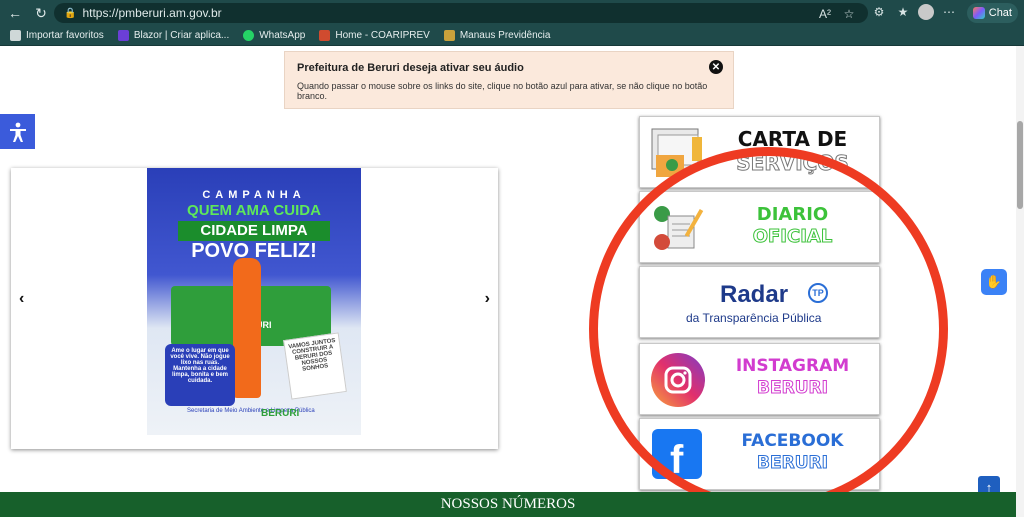 This screenshot has width=1024, height=517. Describe the element at coordinates (487, 299) in the screenshot. I see `chevron-right-icon: ›` at that location.